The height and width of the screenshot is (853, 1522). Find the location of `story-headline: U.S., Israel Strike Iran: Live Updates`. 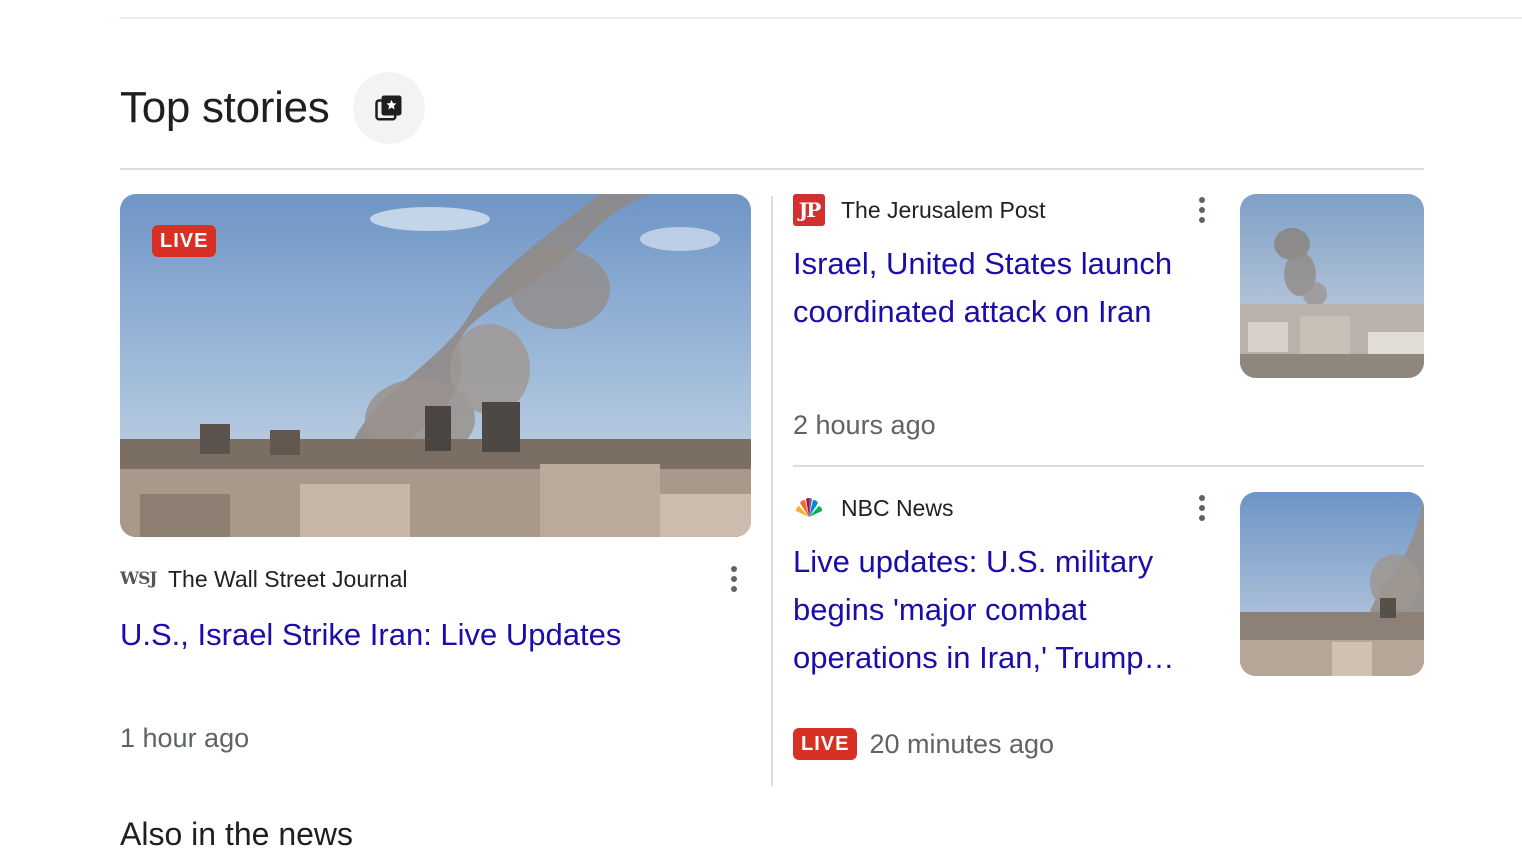

story-headline: U.S., Israel Strike Iran: Live Updates is located at coordinates (436, 635).